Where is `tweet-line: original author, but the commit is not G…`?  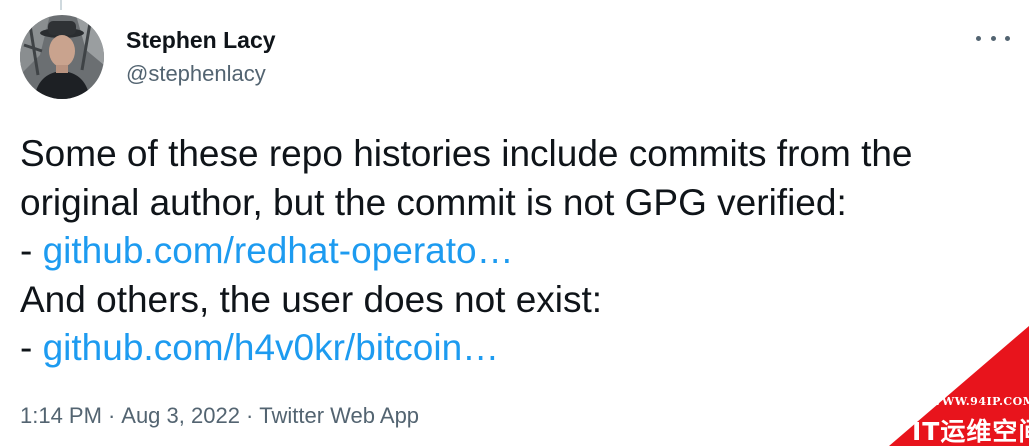
tweet-line: original author, but the commit is not G… is located at coordinates (433, 202).